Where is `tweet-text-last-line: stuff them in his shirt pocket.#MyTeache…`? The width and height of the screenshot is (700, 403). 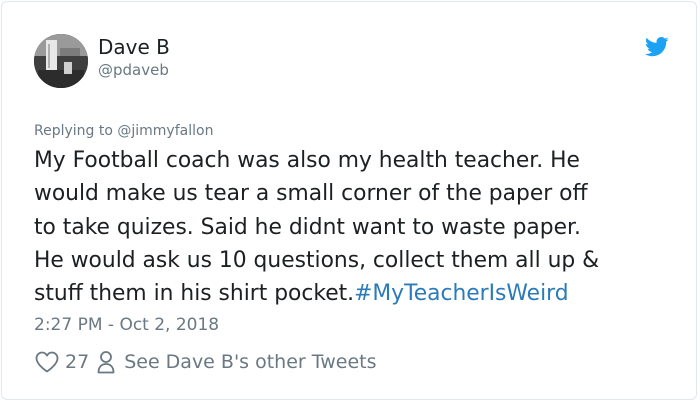
tweet-text-last-line: stuff them in his shirt pocket.#MyTeache… is located at coordinates (354, 293).